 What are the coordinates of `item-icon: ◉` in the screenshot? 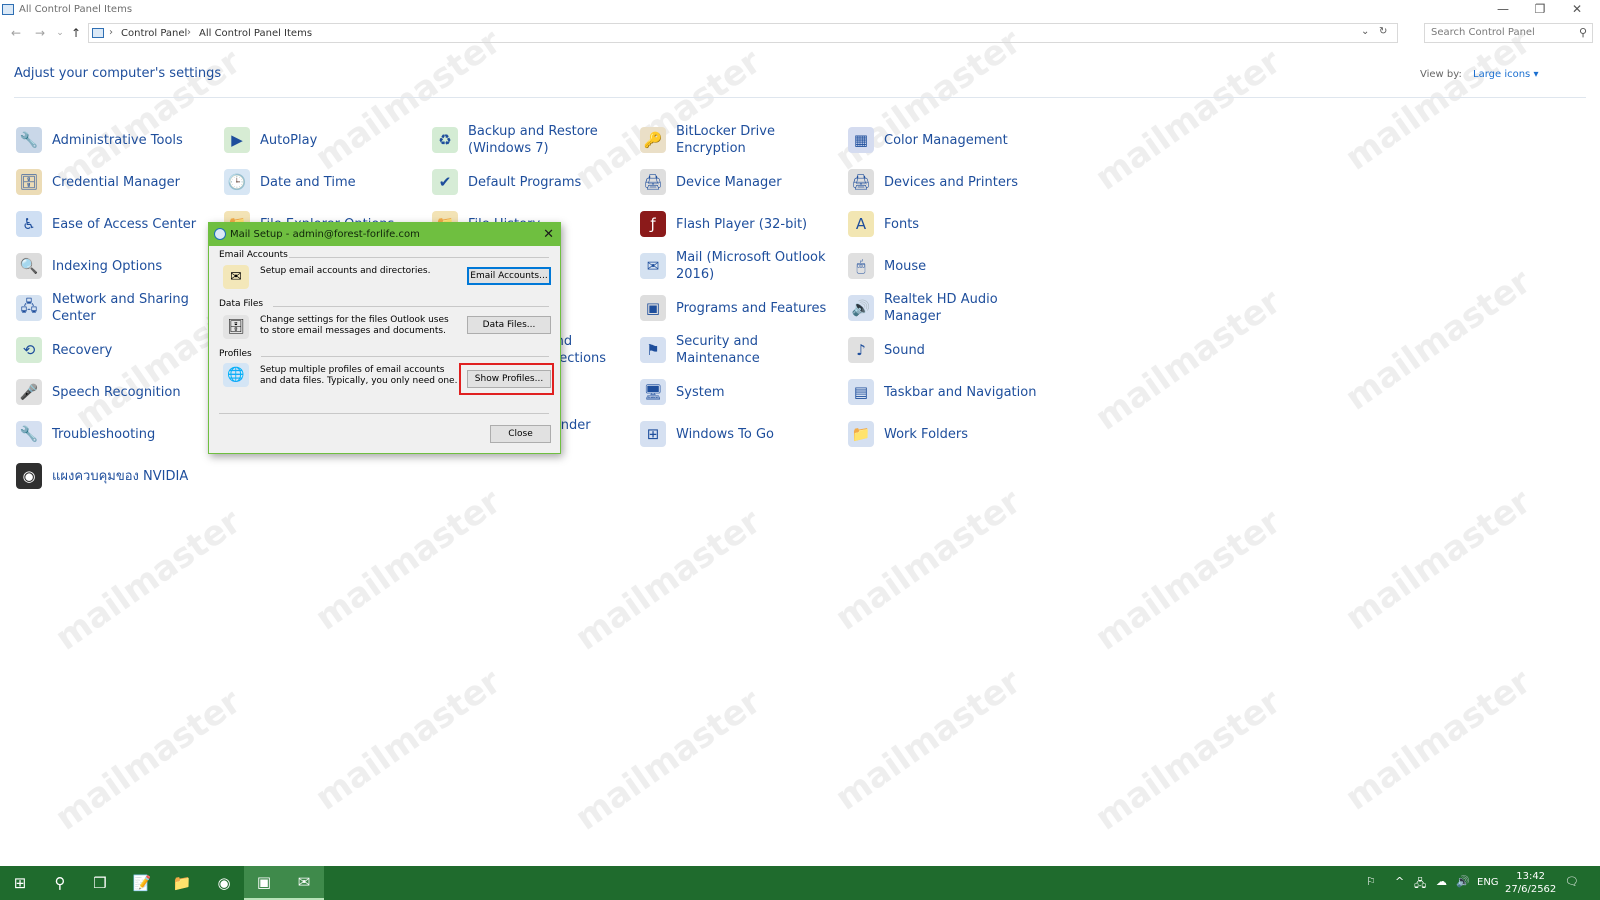 It's located at (29, 476).